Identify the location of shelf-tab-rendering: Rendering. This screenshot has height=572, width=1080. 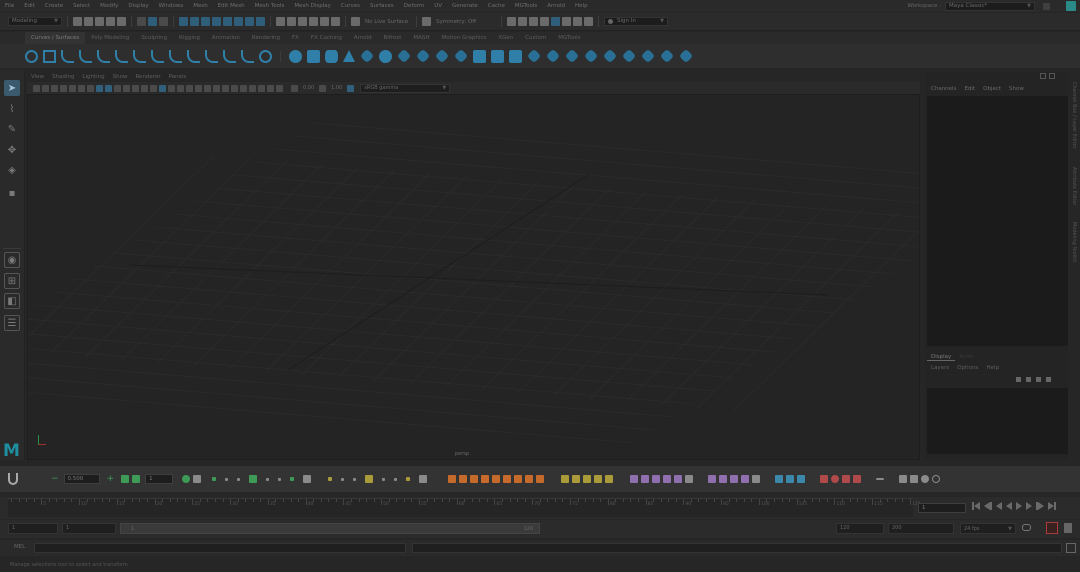
(266, 38).